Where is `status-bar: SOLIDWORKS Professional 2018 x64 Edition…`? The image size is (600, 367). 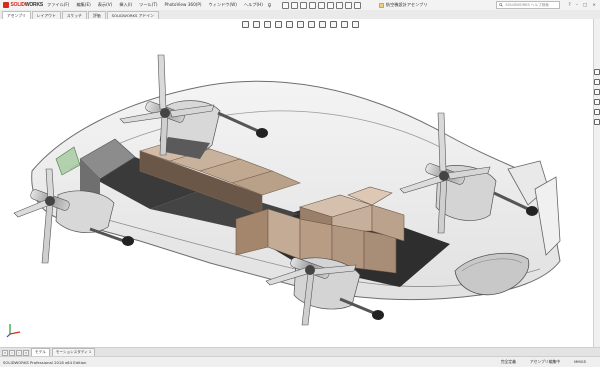 status-bar: SOLIDWORKS Professional 2018 x64 Edition… is located at coordinates (300, 361).